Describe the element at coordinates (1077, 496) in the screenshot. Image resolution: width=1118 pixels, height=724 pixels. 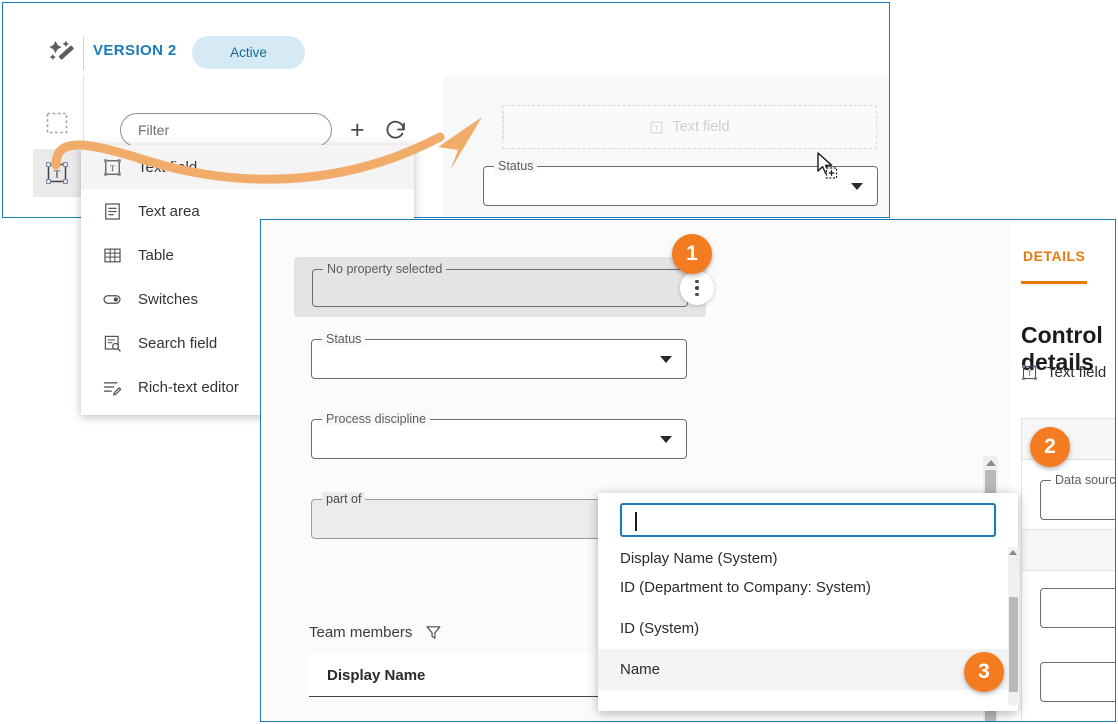
I see `data-source-select: Data source` at that location.